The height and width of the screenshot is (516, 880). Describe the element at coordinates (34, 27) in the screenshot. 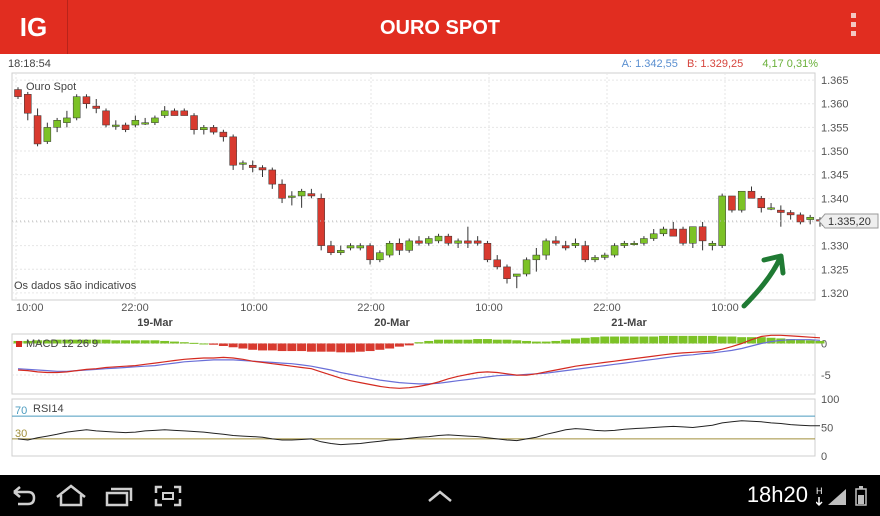

I see `ig-logo: IG` at that location.